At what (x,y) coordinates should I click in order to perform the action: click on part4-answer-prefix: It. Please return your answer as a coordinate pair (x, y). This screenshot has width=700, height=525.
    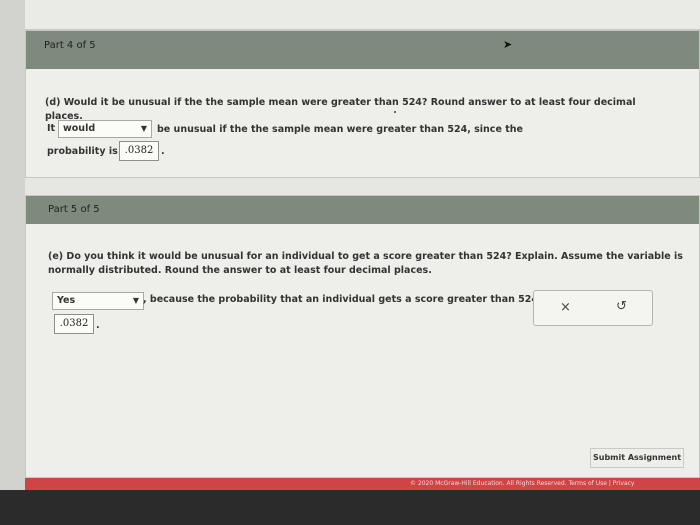
    Looking at the image, I should click on (51, 128).